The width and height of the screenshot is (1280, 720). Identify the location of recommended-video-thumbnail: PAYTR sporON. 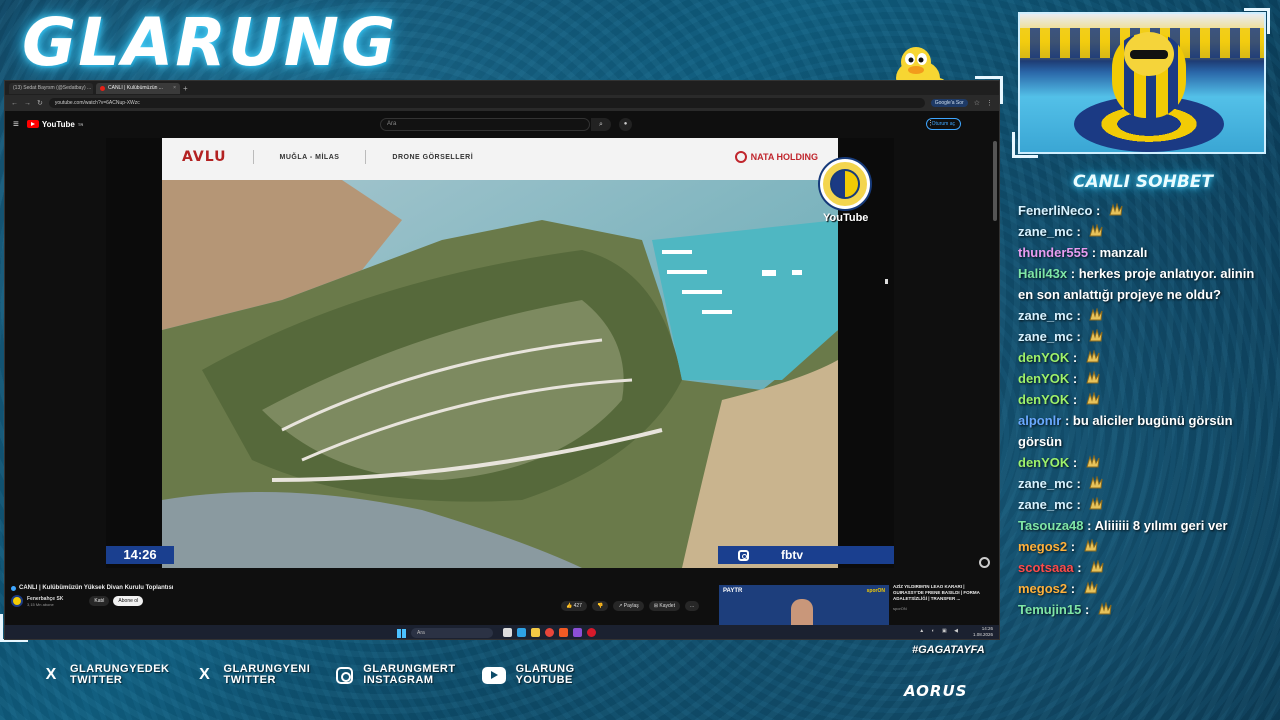
(804, 605).